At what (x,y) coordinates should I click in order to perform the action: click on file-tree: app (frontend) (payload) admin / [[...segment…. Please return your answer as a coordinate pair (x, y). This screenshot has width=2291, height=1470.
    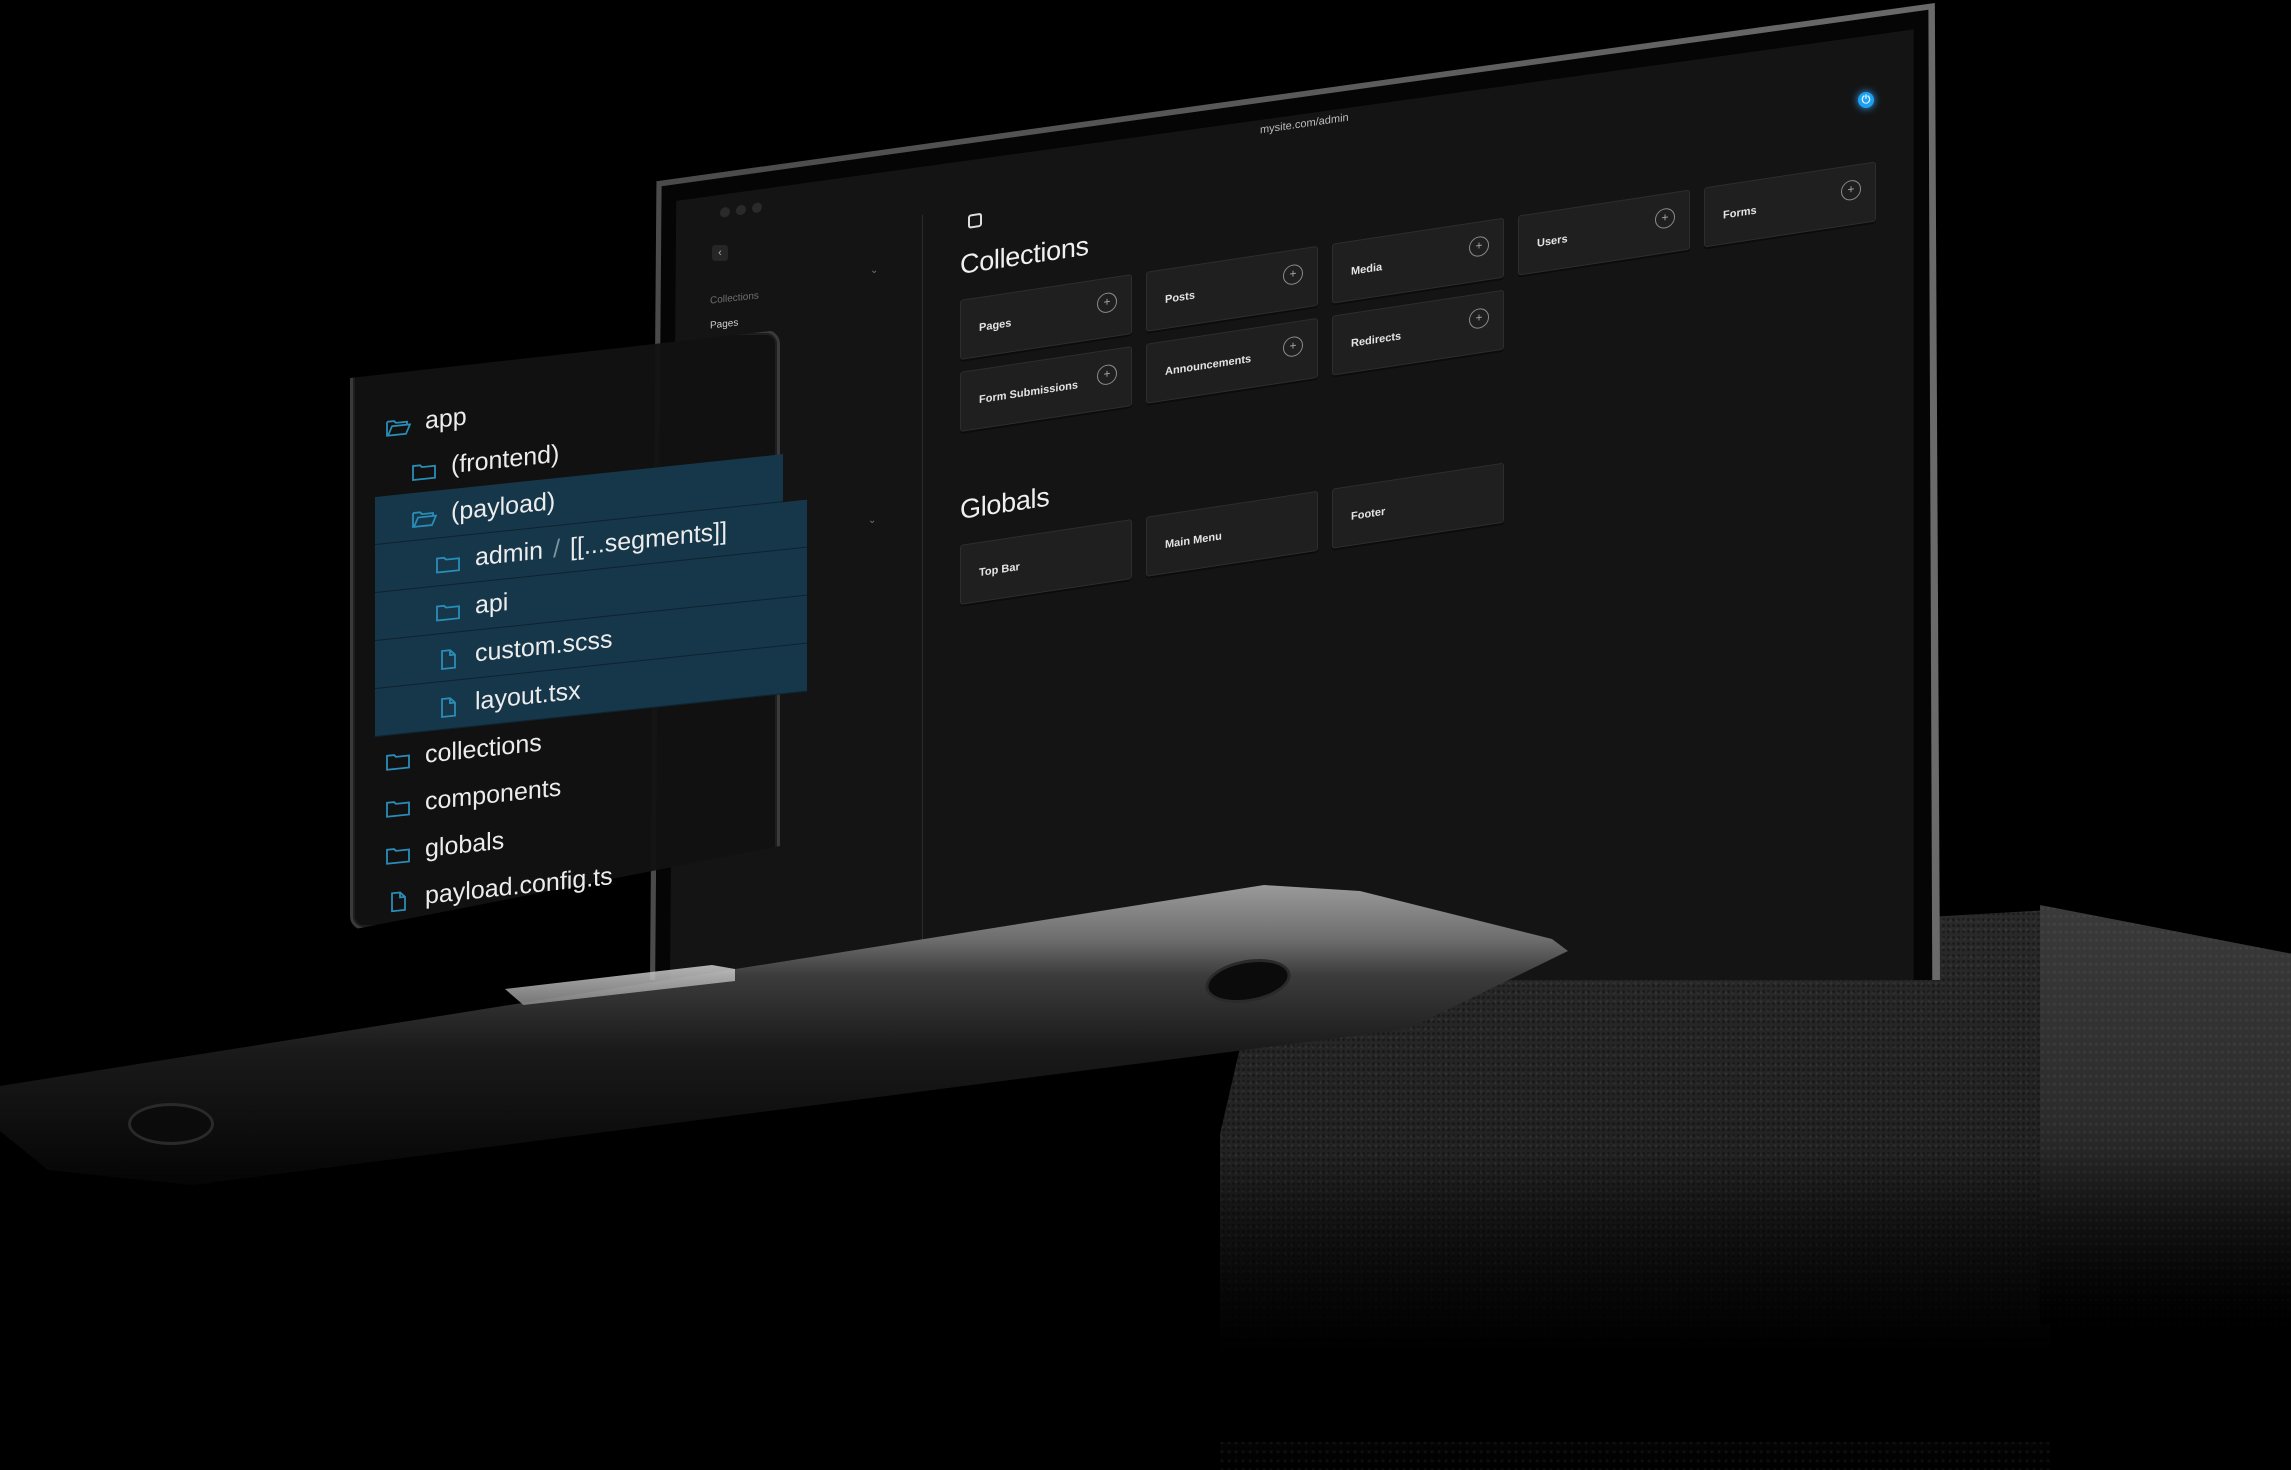
    Looking at the image, I should click on (591, 643).